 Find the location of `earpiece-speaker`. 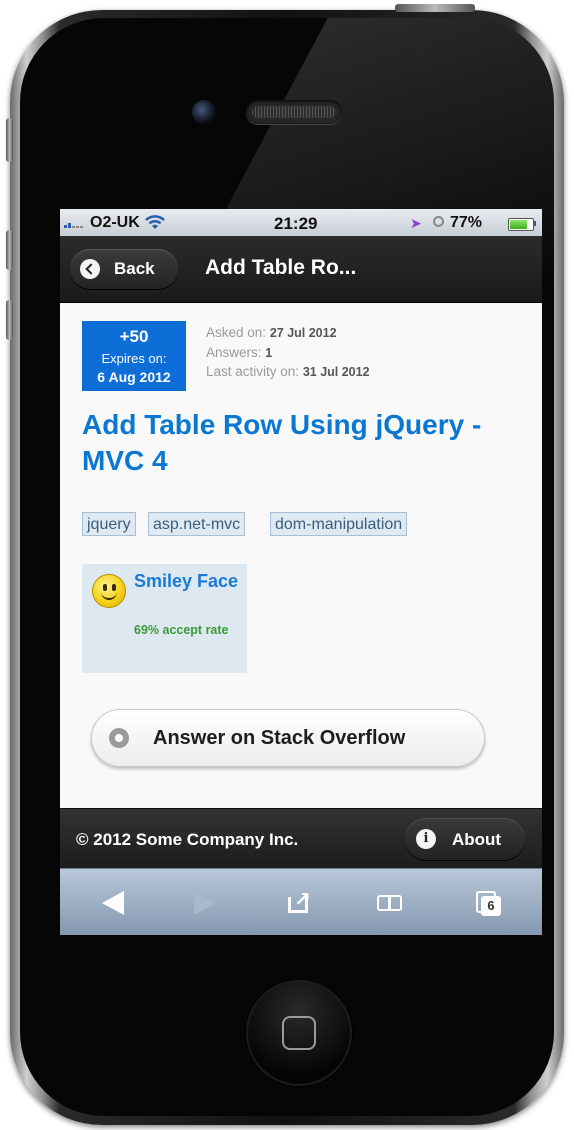

earpiece-speaker is located at coordinates (294, 112).